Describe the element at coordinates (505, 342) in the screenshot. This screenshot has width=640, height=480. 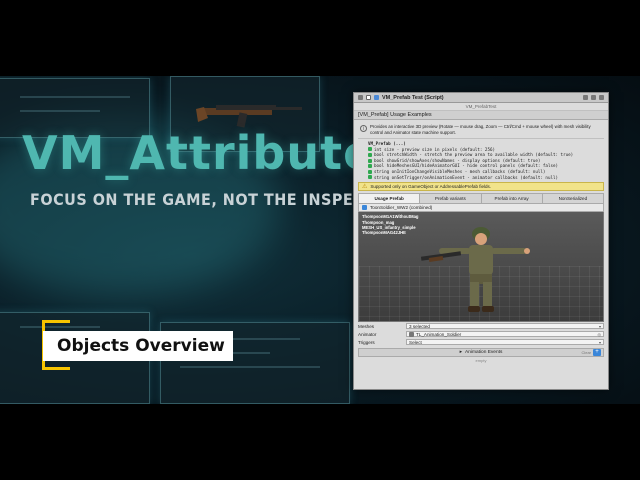
I see `triggers-dropdown: Select ▾` at that location.